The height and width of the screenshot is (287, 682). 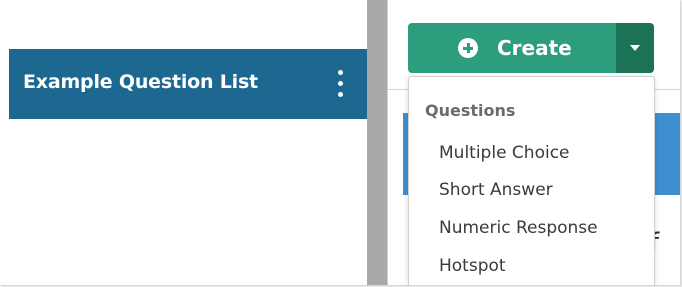 What do you see at coordinates (534, 48) in the screenshot?
I see `create-button-label: Create` at bounding box center [534, 48].